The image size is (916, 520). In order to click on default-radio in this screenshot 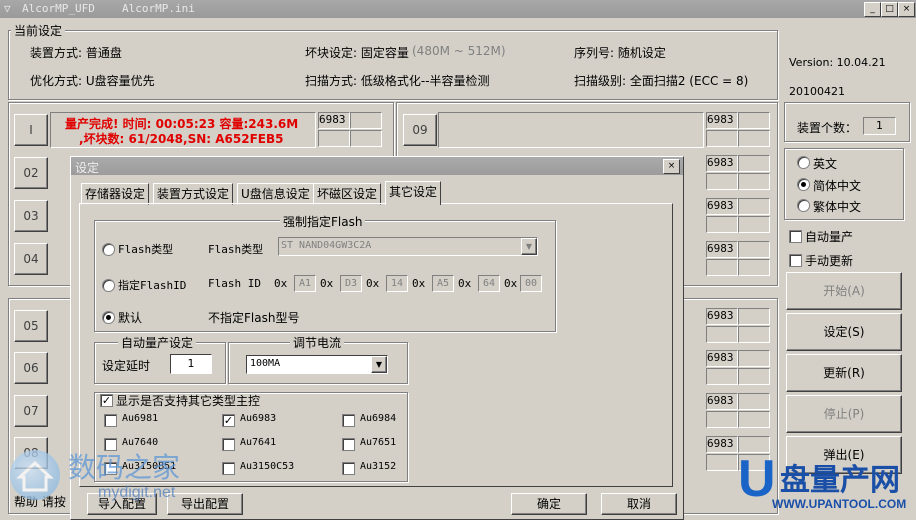, I will do `click(108, 317)`.